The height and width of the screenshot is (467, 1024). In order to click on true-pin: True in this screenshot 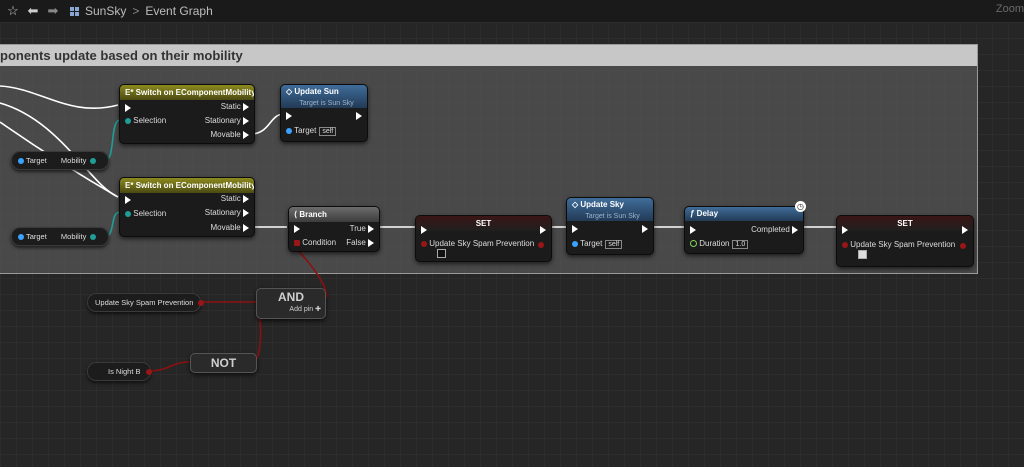, I will do `click(362, 228)`.